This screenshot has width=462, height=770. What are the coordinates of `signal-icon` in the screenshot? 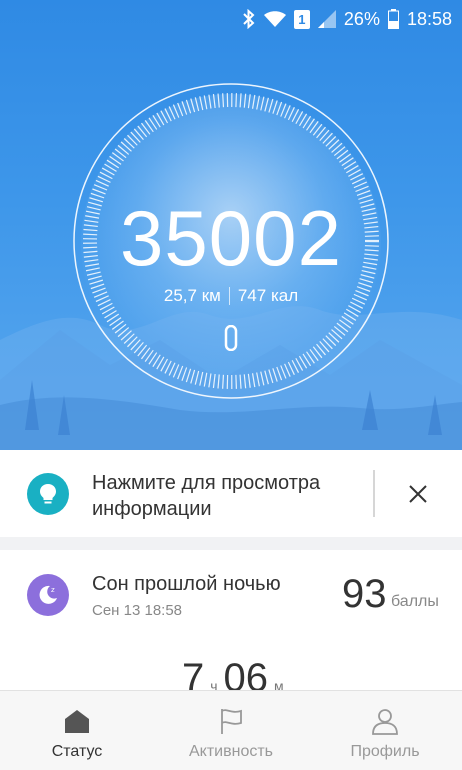 It's located at (326, 19).